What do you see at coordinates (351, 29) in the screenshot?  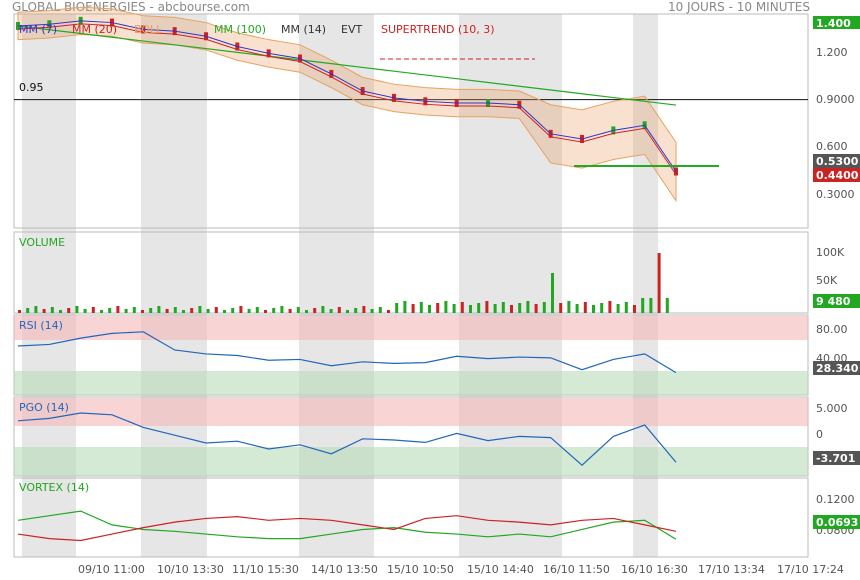 I see `legend-evt: EVT` at bounding box center [351, 29].